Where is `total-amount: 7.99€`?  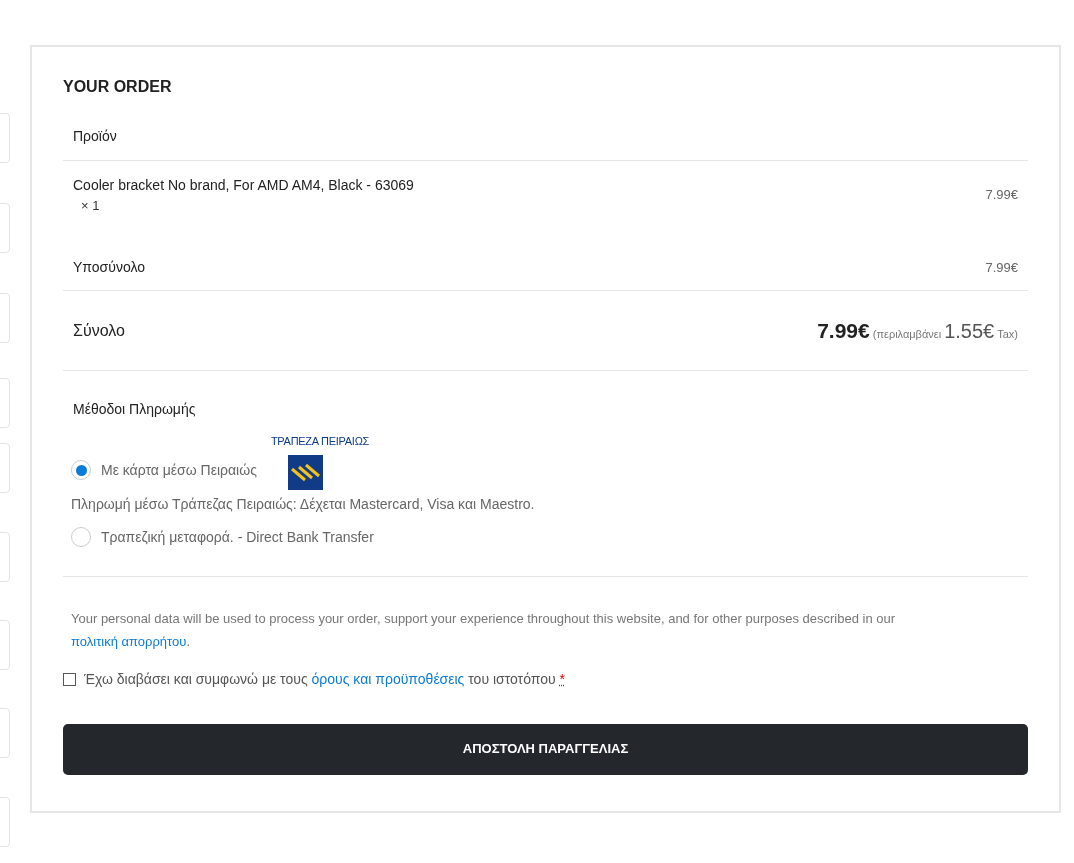 total-amount: 7.99€ is located at coordinates (843, 330).